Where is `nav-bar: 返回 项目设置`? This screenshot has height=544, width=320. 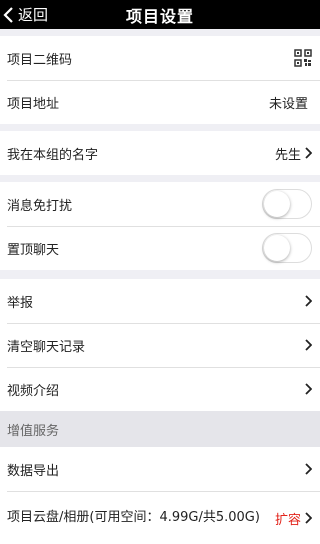
nav-bar: 返回 项目设置 is located at coordinates (160, 14).